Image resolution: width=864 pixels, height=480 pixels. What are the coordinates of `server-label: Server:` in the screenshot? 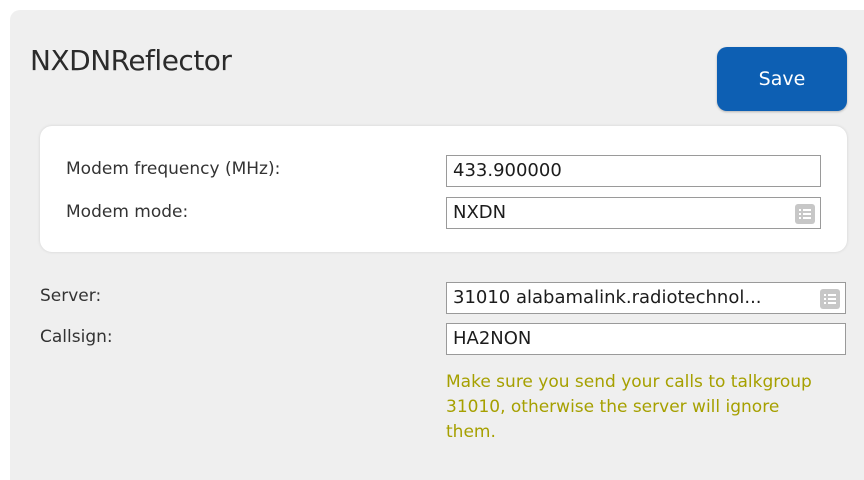 It's located at (71, 296).